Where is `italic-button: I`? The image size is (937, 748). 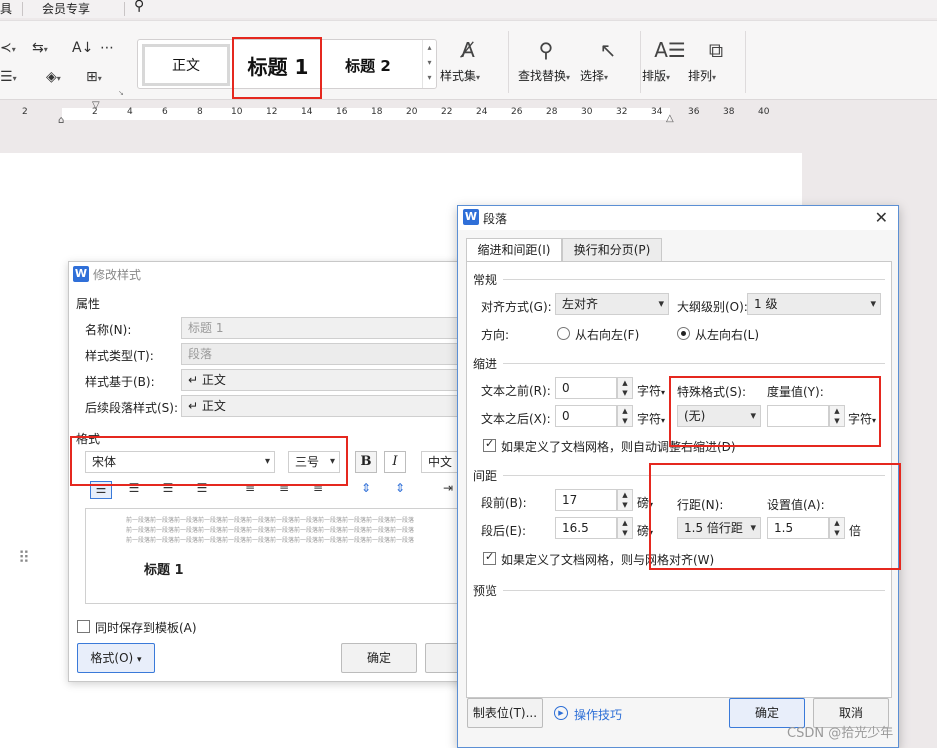
italic-button: I is located at coordinates (395, 462).